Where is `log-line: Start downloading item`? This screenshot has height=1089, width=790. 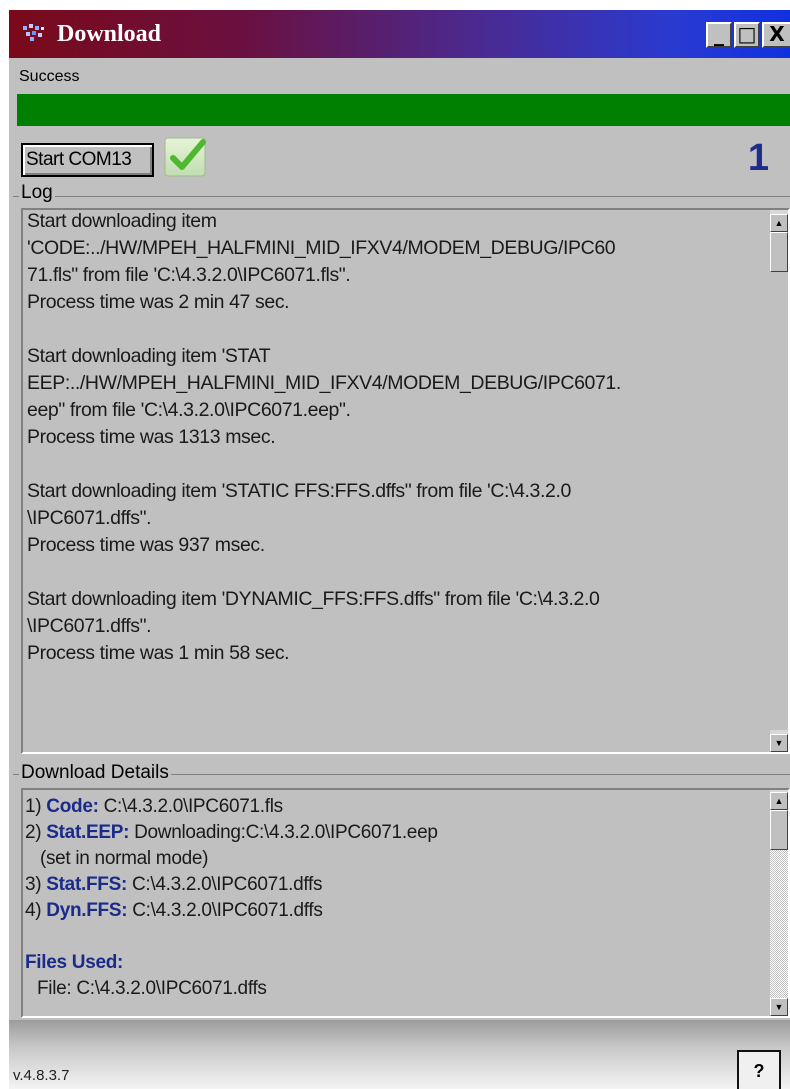
log-line: Start downloading item is located at coordinates (122, 221).